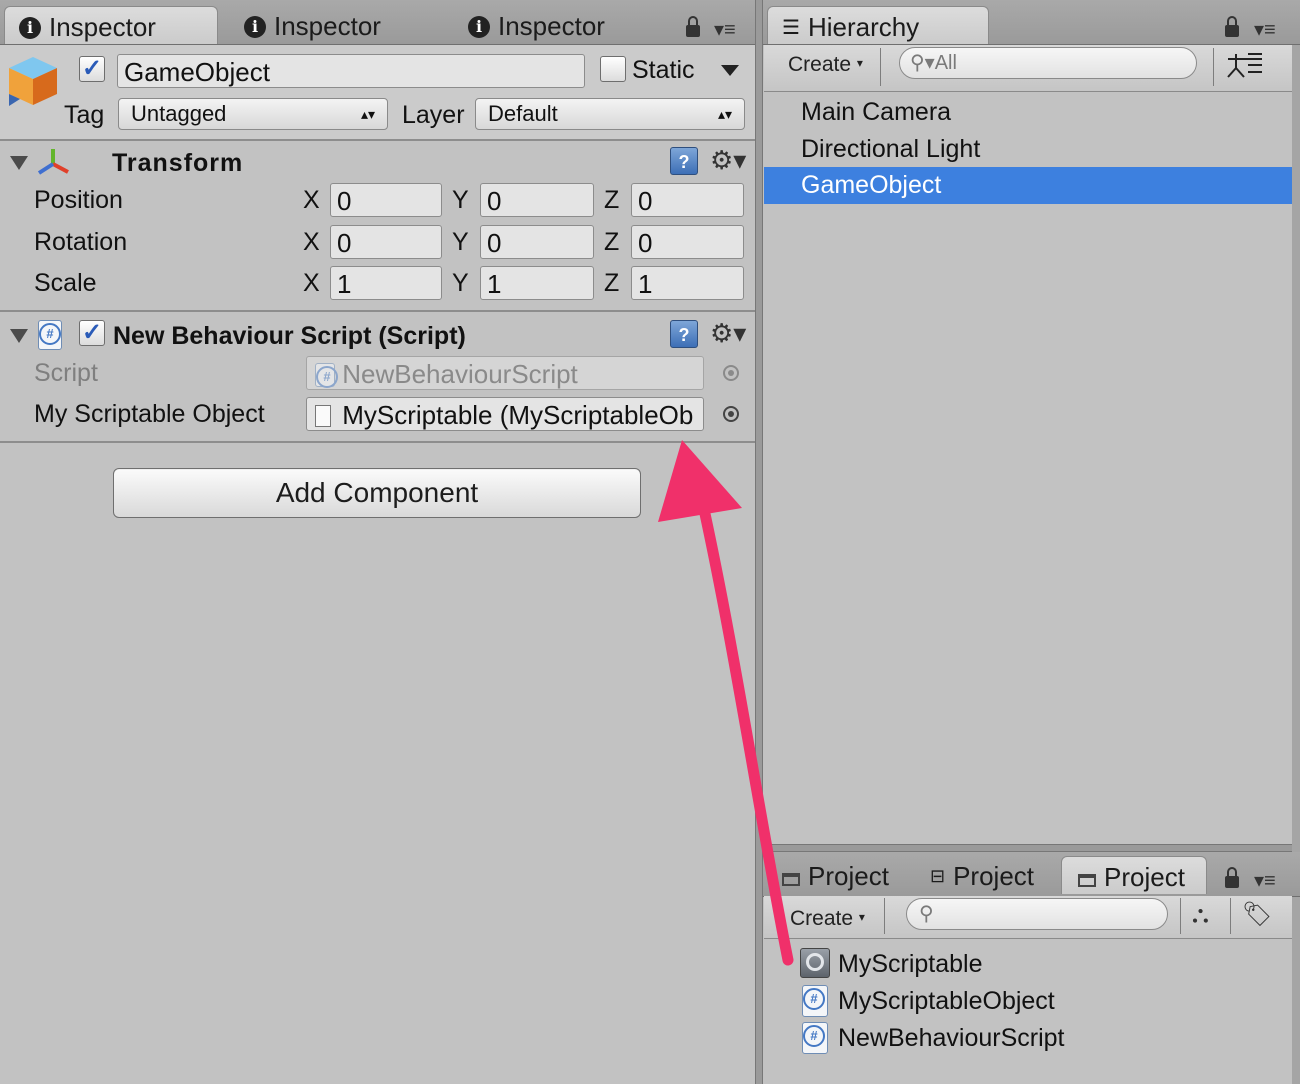  What do you see at coordinates (610, 114) in the screenshot?
I see `layer-dropdown: Default ▴▾` at bounding box center [610, 114].